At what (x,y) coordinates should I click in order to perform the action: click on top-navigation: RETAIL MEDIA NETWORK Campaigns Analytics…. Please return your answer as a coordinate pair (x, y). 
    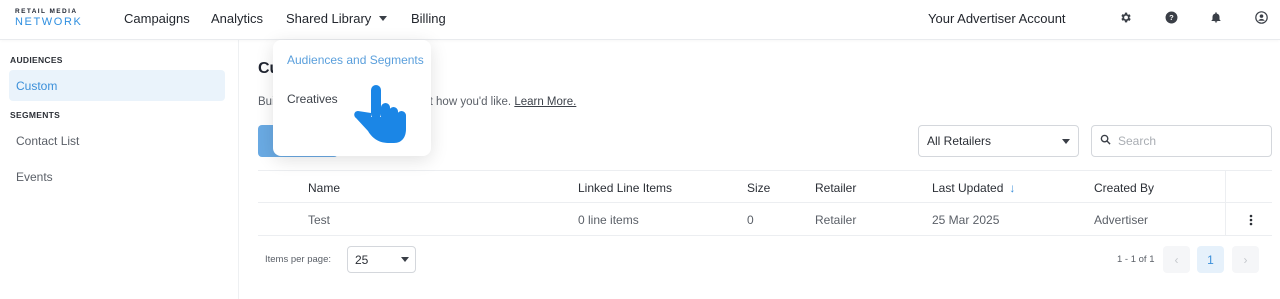
    Looking at the image, I should click on (640, 20).